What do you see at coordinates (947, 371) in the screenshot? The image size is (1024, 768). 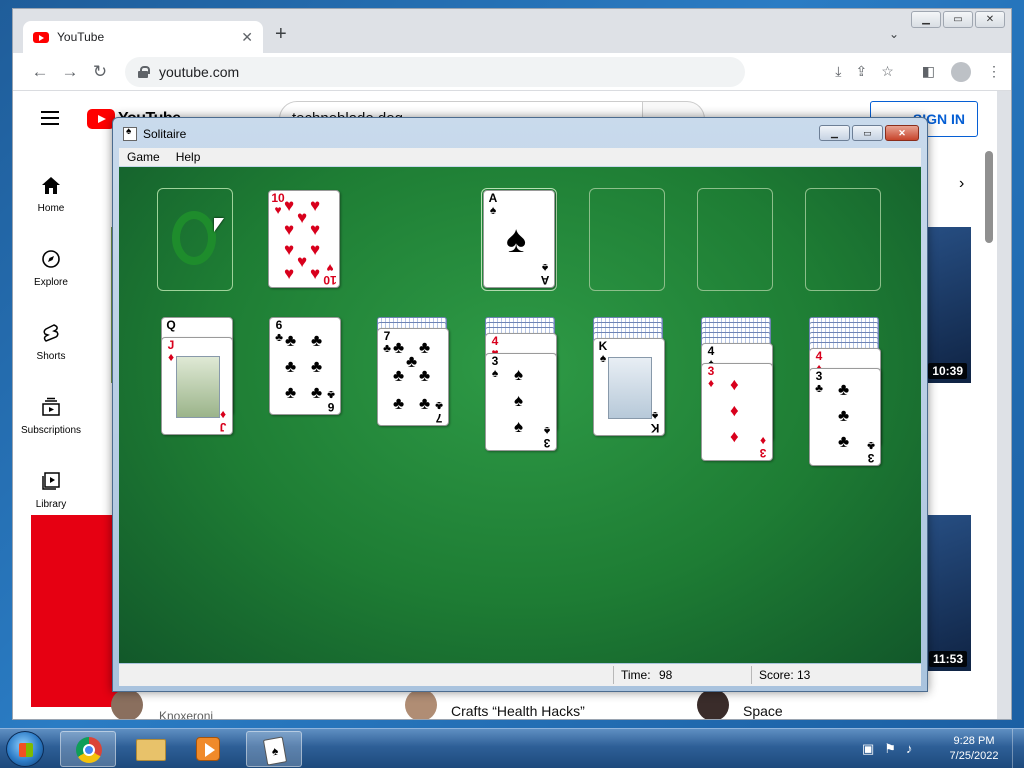 I see `duration-badge: 10:39` at bounding box center [947, 371].